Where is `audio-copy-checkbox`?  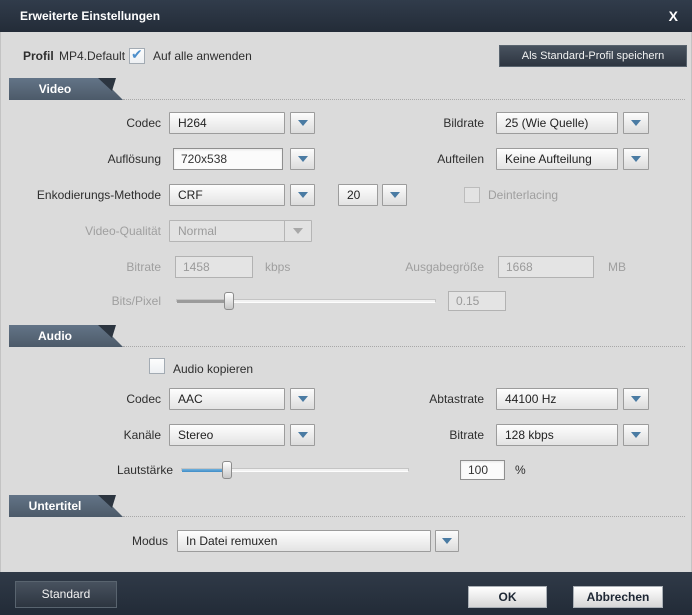
audio-copy-checkbox is located at coordinates (157, 366).